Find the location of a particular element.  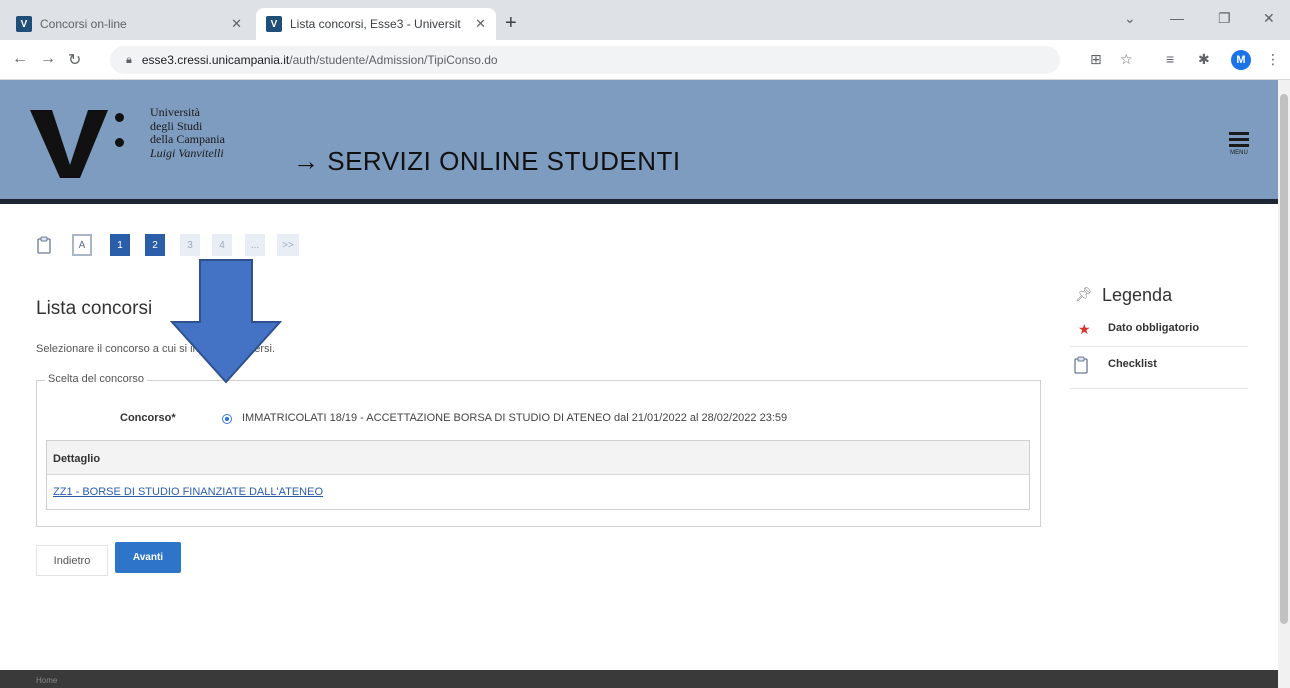

lock-icon: 🔒︎ is located at coordinates (129, 59).